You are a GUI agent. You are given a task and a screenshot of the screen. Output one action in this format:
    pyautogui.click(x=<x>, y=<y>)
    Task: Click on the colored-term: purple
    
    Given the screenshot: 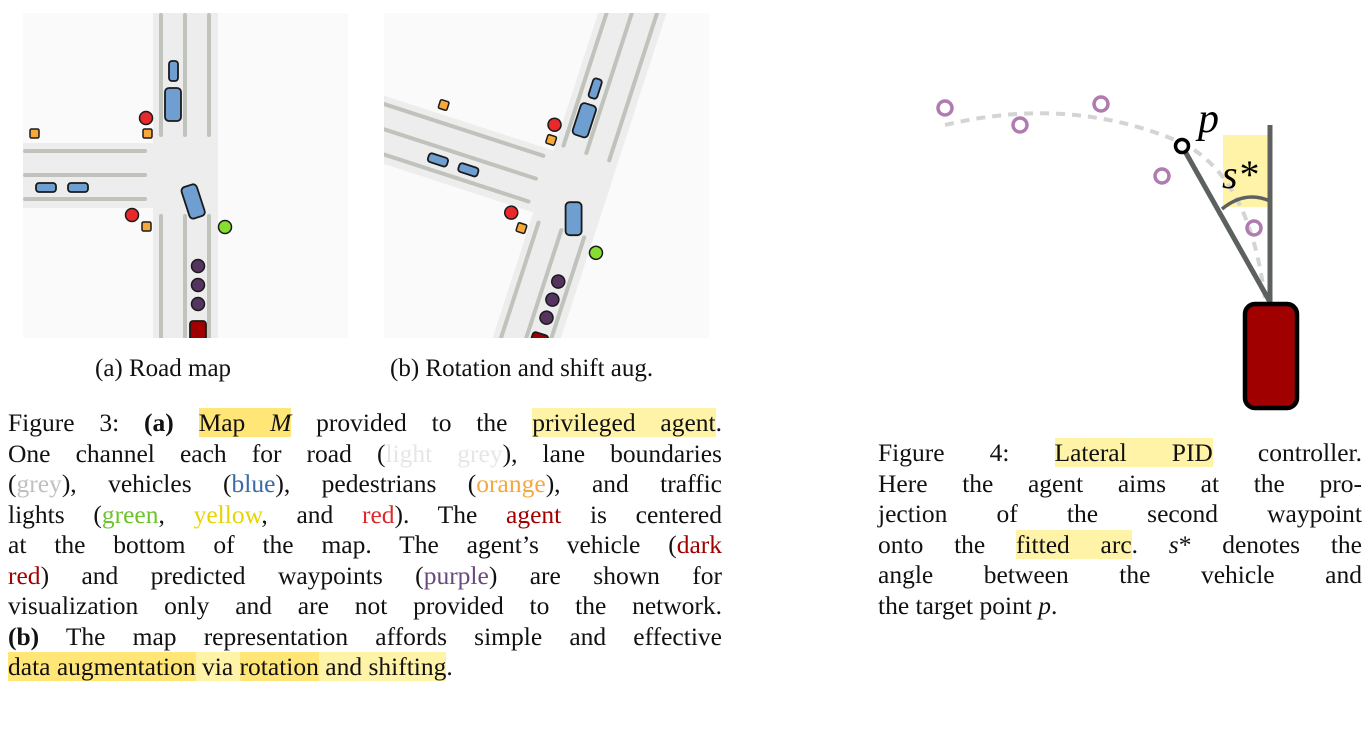 What is the action you would take?
    pyautogui.click(x=456, y=575)
    